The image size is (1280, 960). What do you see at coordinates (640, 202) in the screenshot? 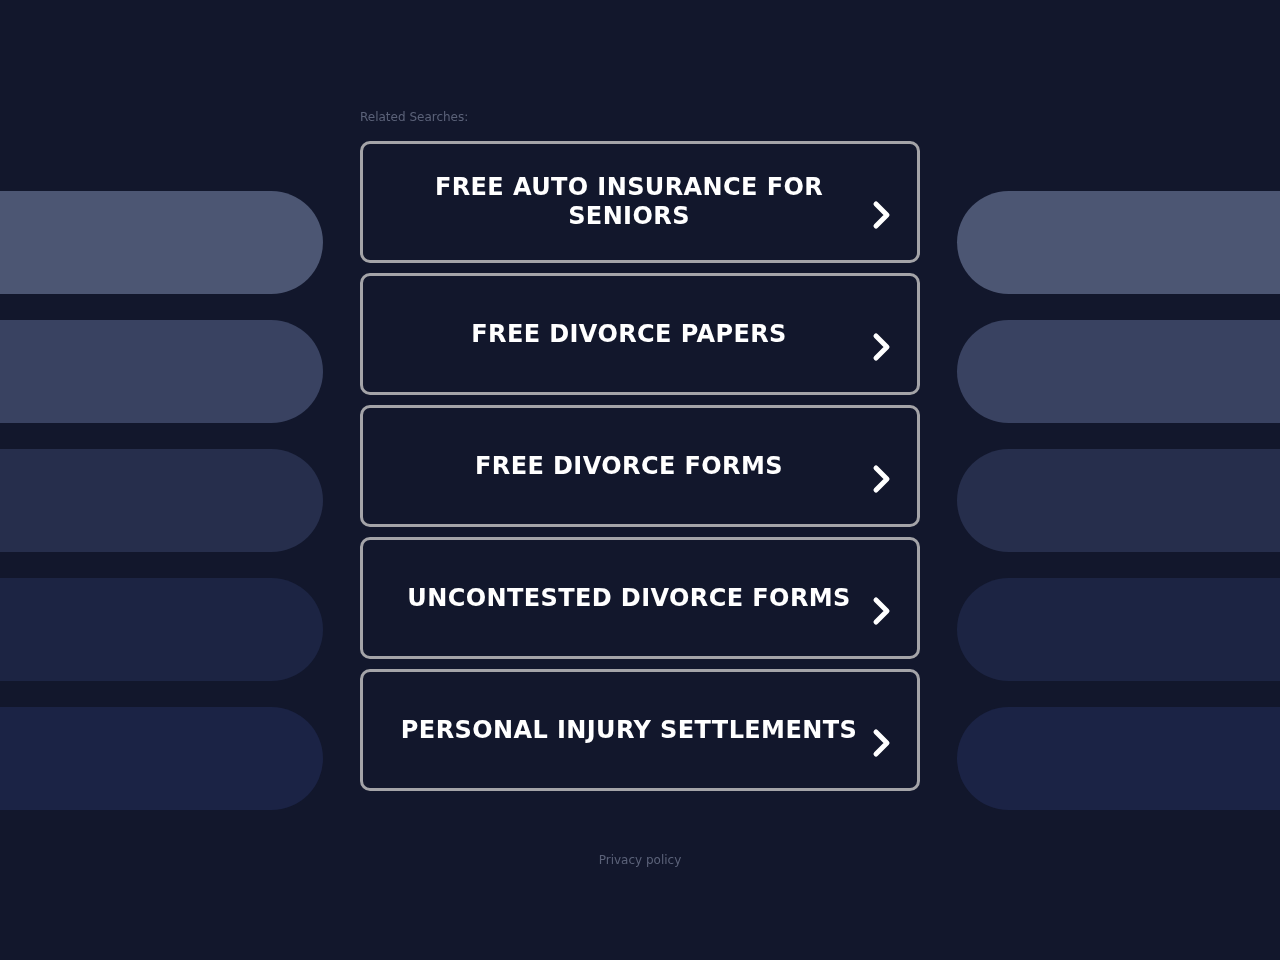
I see `related-search-link: FREE AUTO INSURANCE FOR SENIORS` at bounding box center [640, 202].